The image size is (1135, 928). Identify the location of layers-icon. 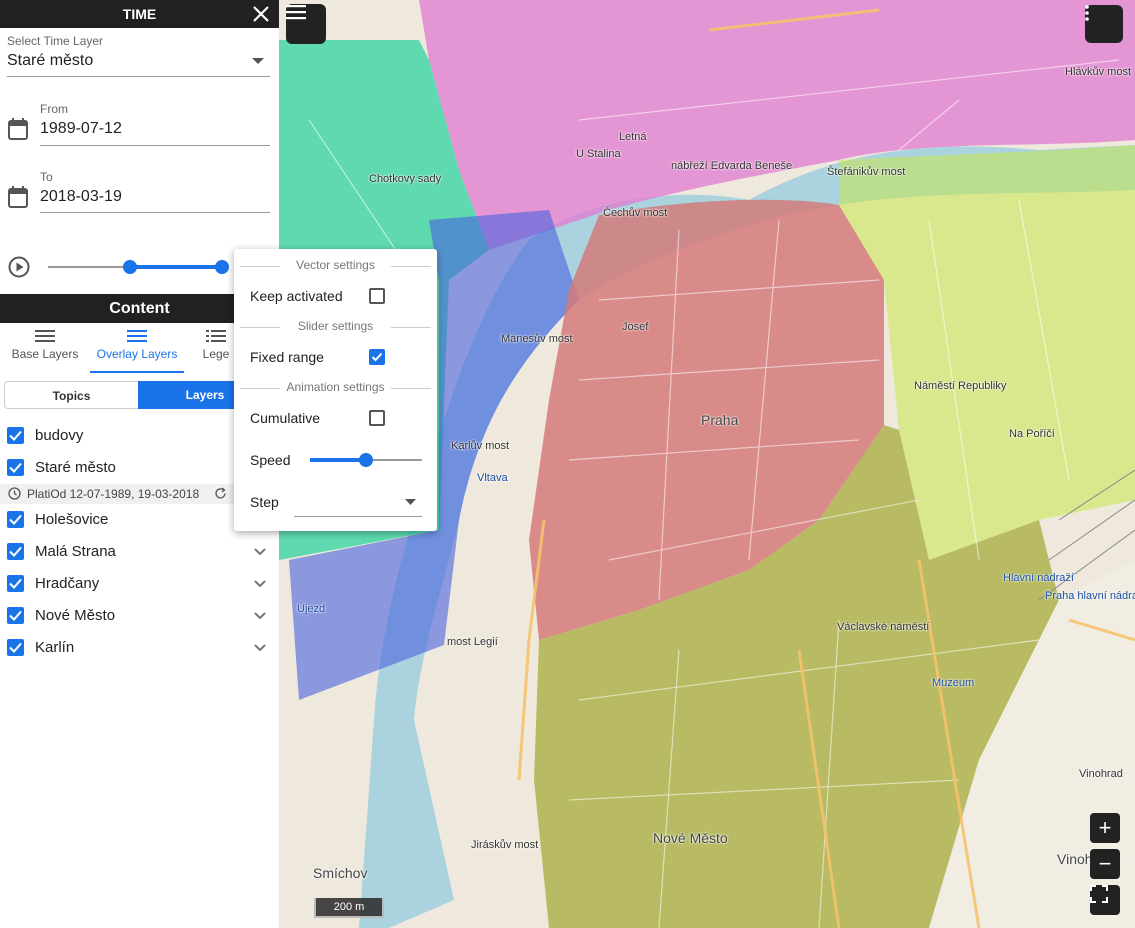
(45, 336).